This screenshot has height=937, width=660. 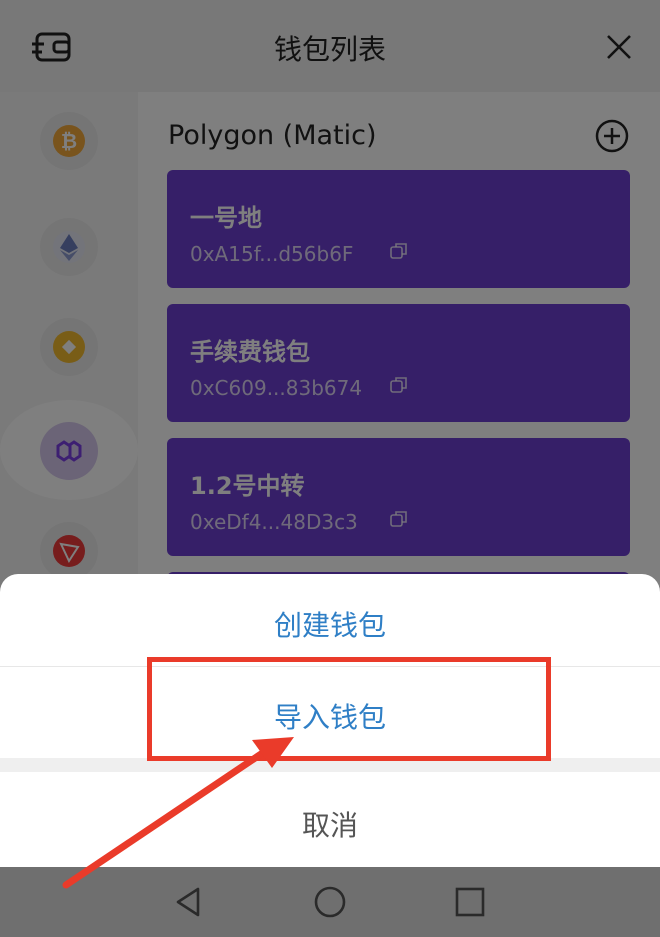 What do you see at coordinates (330, 824) in the screenshot?
I see `cancel-button: 取消` at bounding box center [330, 824].